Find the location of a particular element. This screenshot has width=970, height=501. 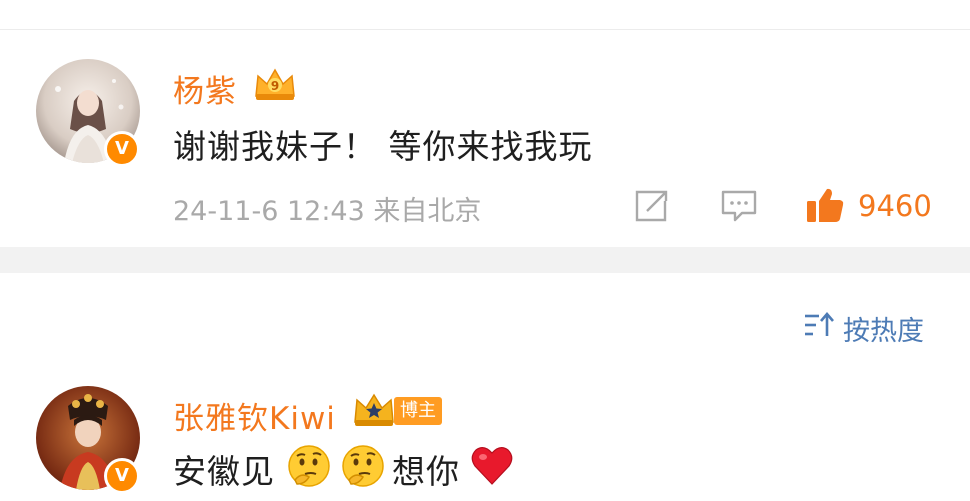

comment-text: 谢谢我妹子！ 等你来找我玩 is located at coordinates (383, 146).